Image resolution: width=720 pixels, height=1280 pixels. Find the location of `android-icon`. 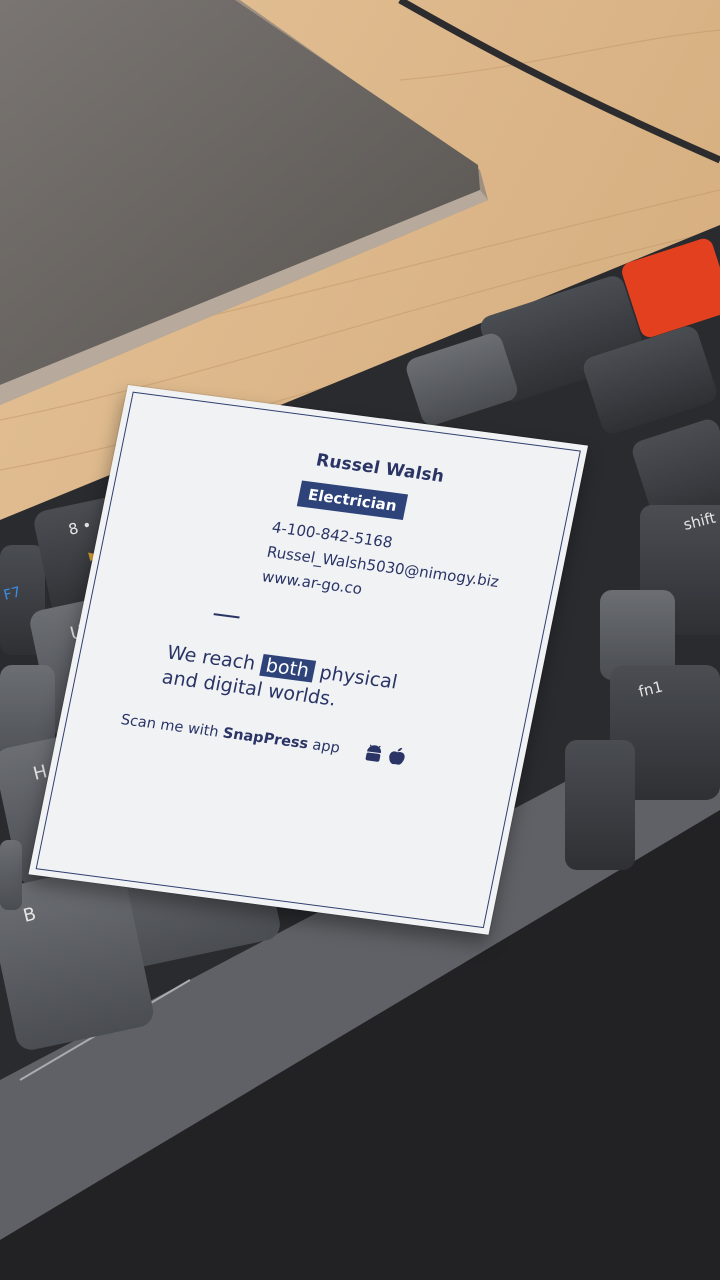

android-icon is located at coordinates (373, 753).